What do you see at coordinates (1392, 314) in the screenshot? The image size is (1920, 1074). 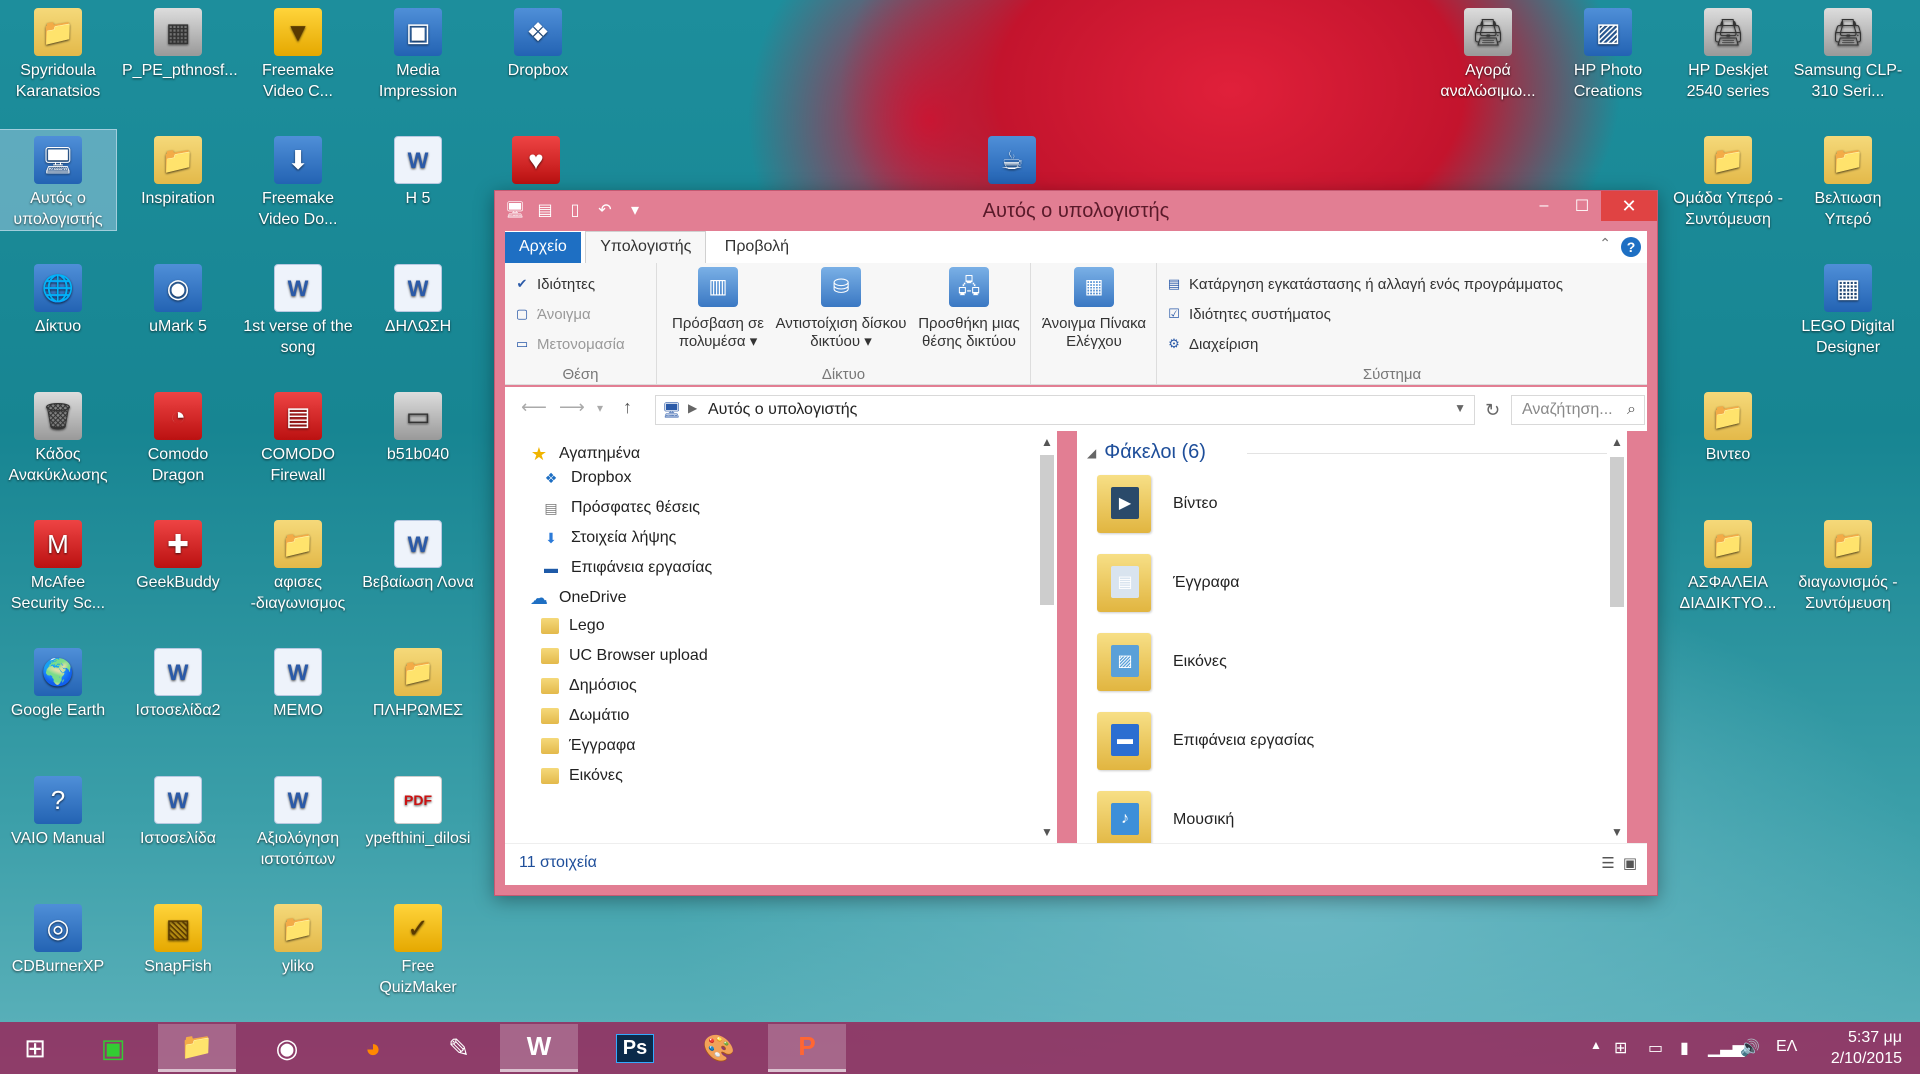 I see `system-properties-button: ☑ Ιδιότητες συστήματος` at bounding box center [1392, 314].